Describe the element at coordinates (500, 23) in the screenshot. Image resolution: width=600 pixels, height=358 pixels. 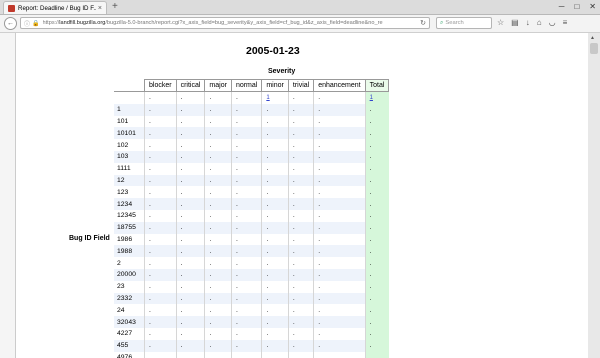
I see `bookmark-star-icon: ☆` at that location.